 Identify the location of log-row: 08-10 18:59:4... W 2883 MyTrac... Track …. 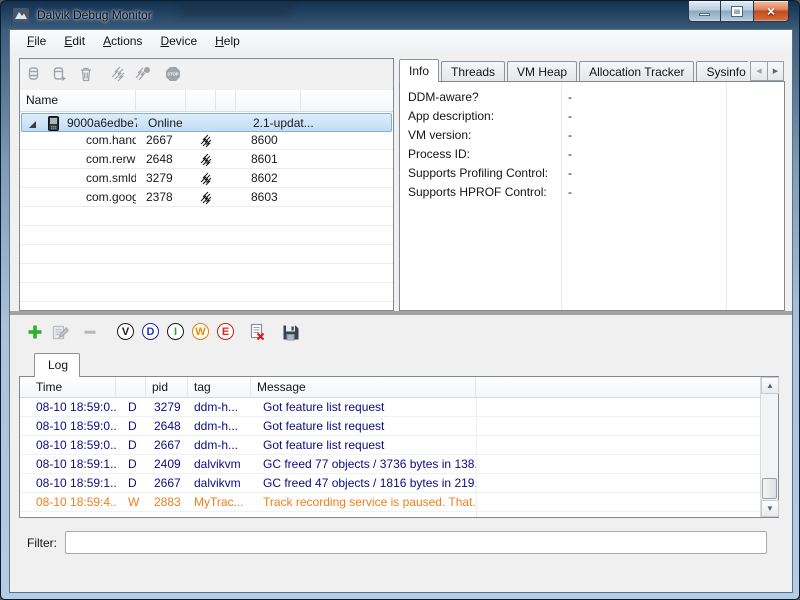
(390, 502).